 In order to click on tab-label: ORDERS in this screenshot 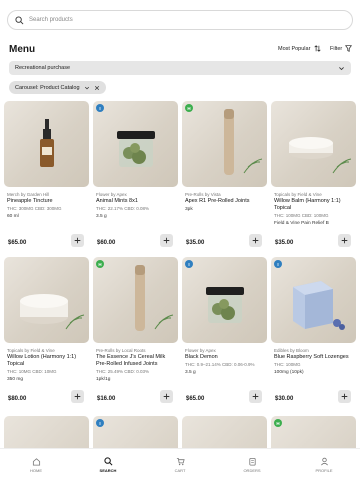, I will do `click(252, 470)`.